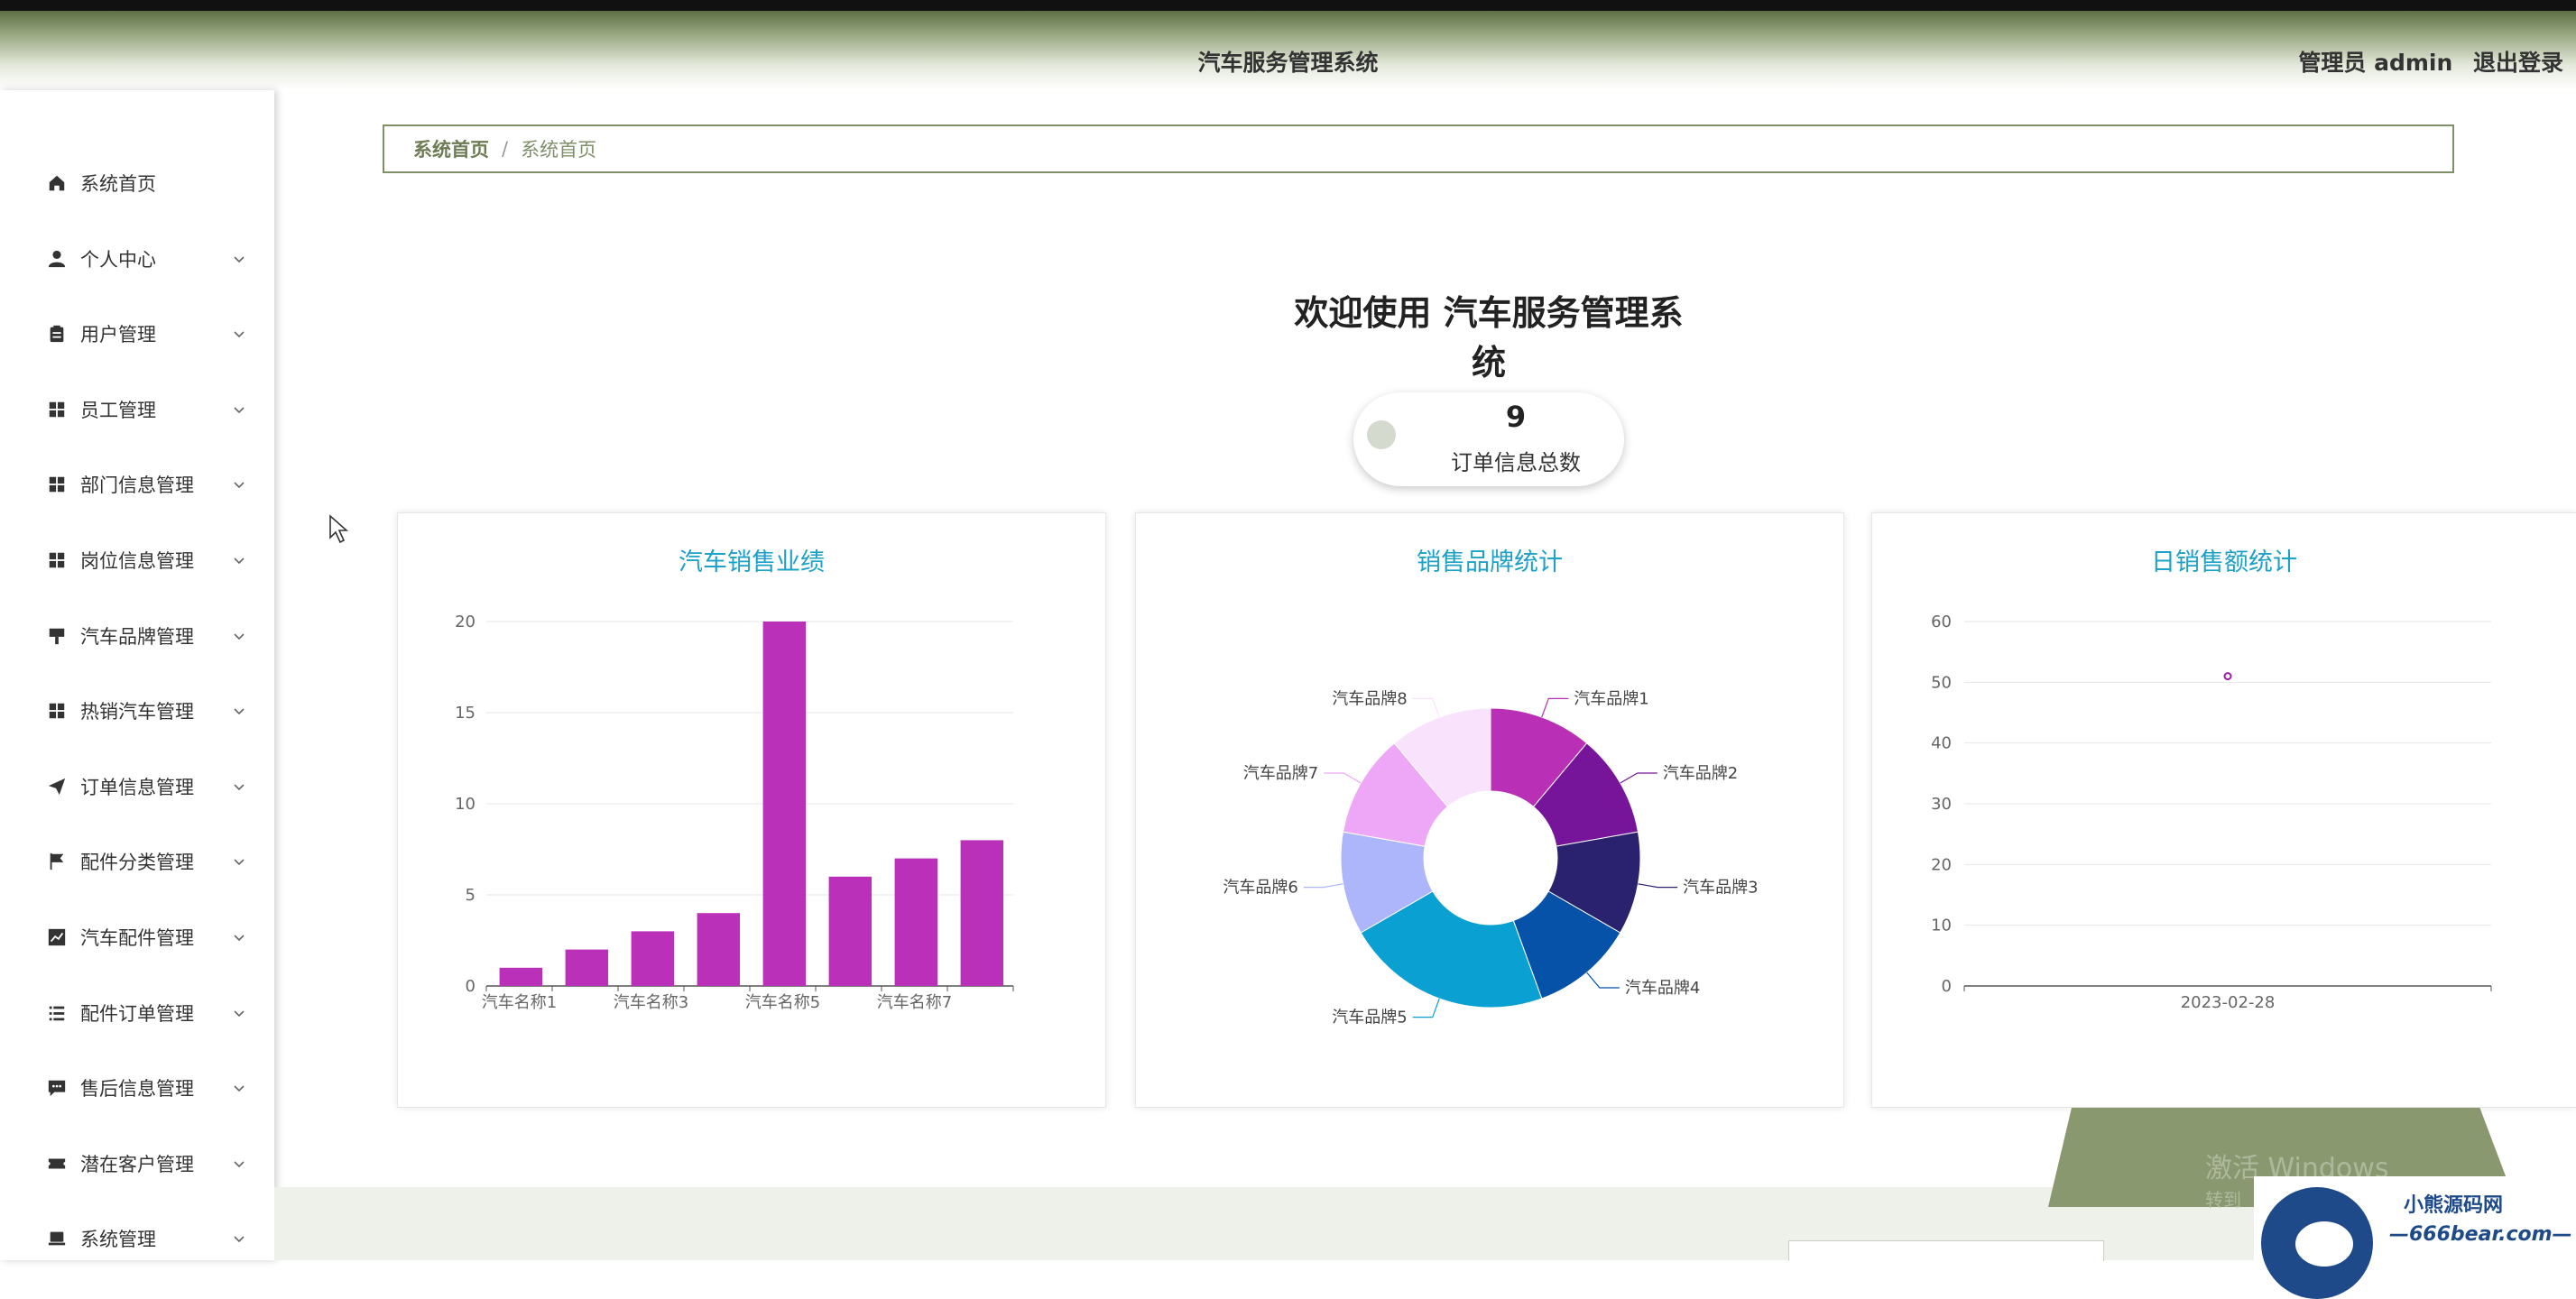 The height and width of the screenshot is (1299, 2576). What do you see at coordinates (2454, 1205) in the screenshot?
I see `logo-name: 小熊源码网` at bounding box center [2454, 1205].